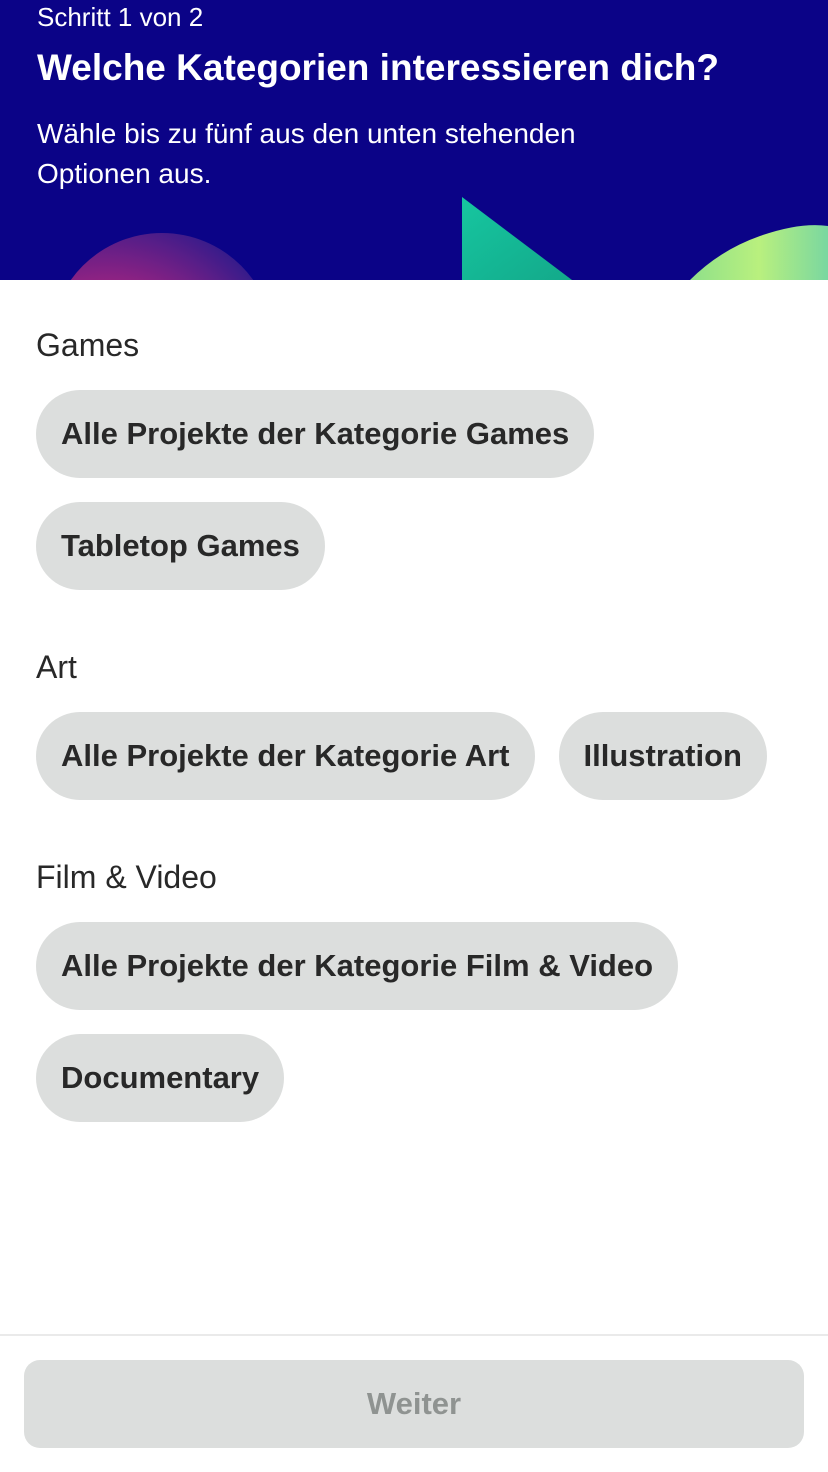 The image size is (828, 1472). What do you see at coordinates (120, 17) in the screenshot?
I see `step-indicator: Schritt 1 von 2` at bounding box center [120, 17].